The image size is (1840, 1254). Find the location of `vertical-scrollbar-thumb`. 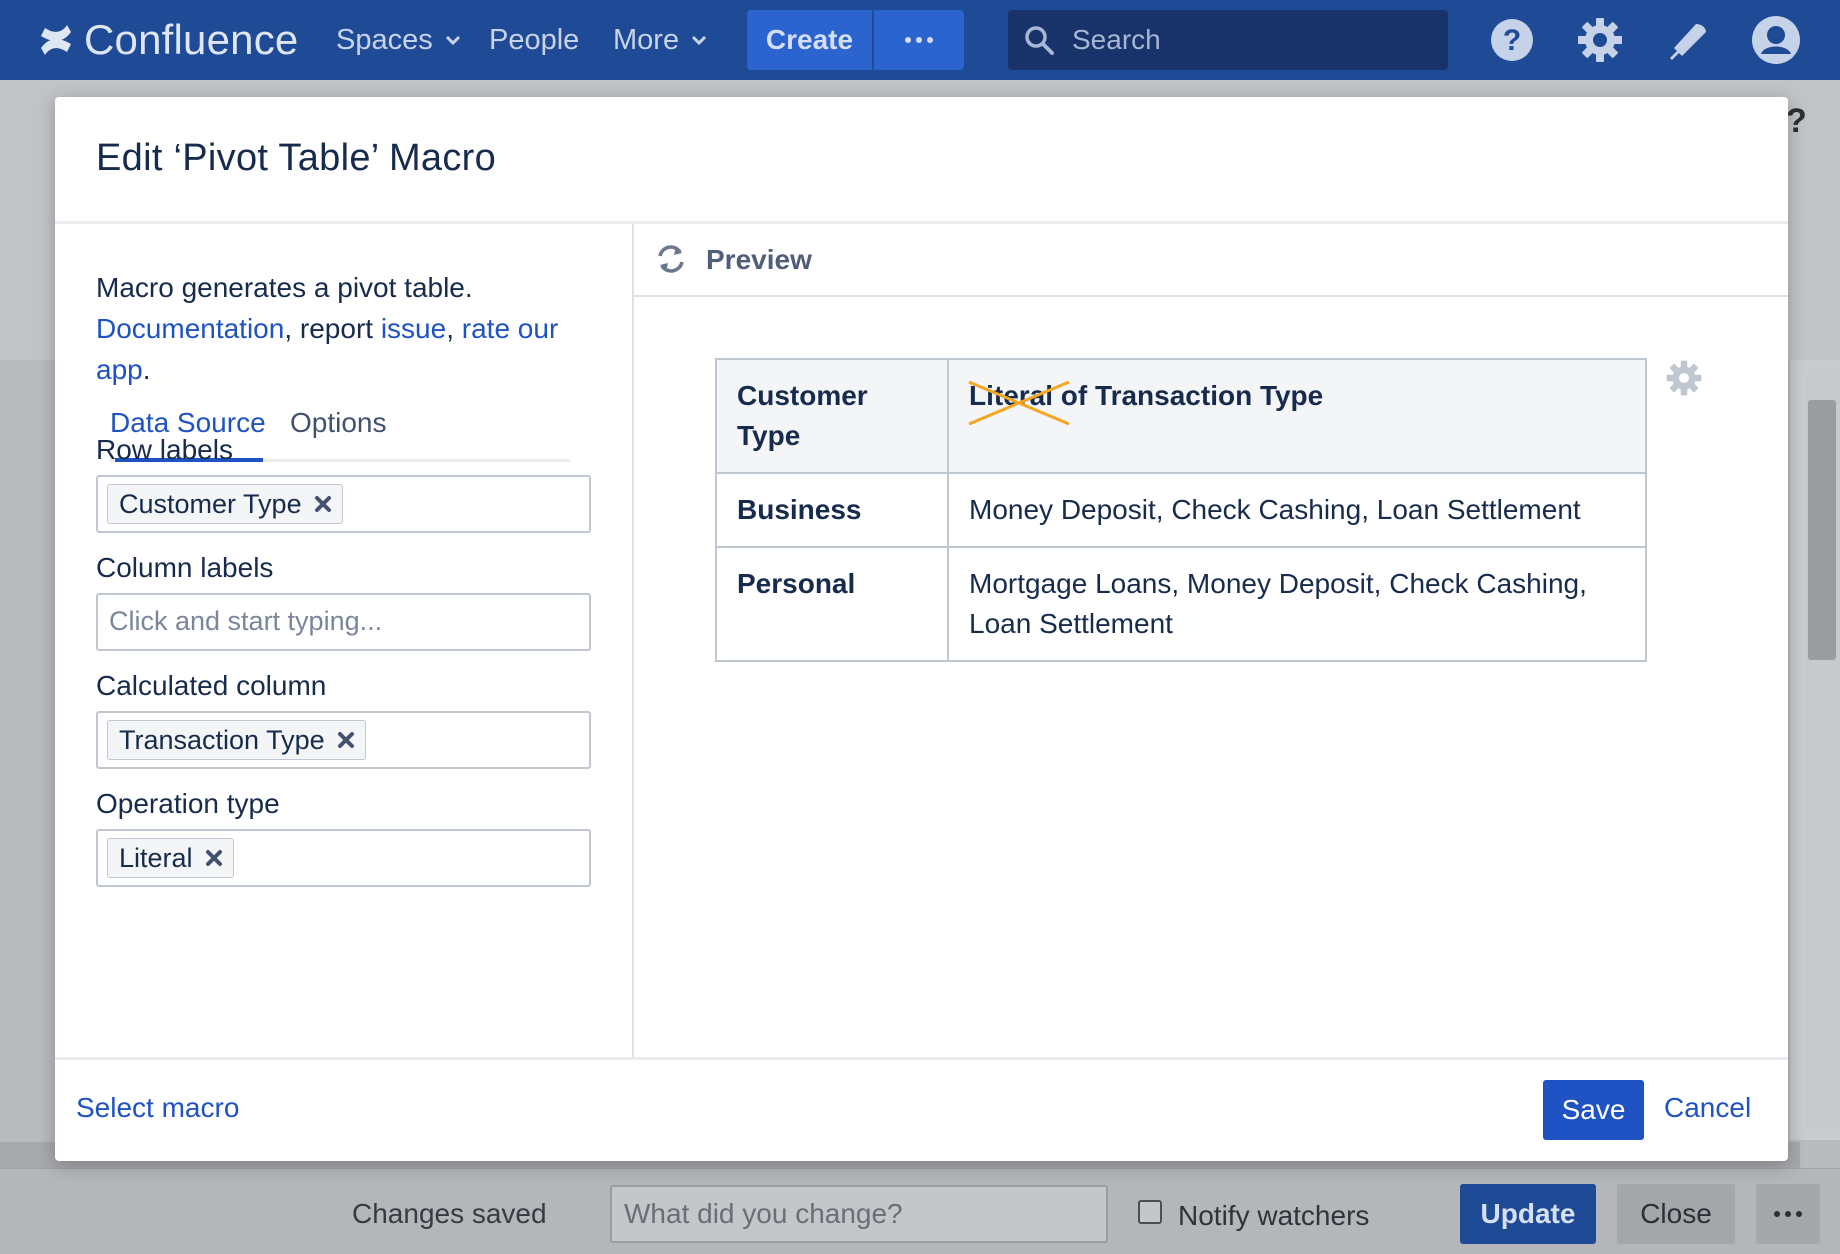

vertical-scrollbar-thumb is located at coordinates (1822, 530).